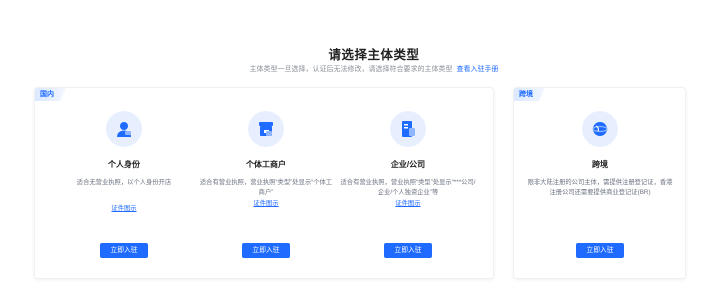 The image size is (718, 303). What do you see at coordinates (266, 164) in the screenshot?
I see `card-title: 个体工商户` at bounding box center [266, 164].